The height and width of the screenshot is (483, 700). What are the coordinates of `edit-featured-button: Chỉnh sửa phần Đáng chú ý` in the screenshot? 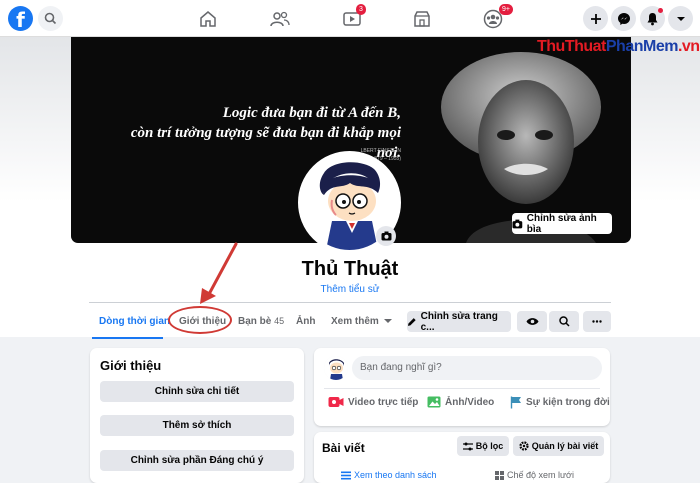 It's located at (197, 460).